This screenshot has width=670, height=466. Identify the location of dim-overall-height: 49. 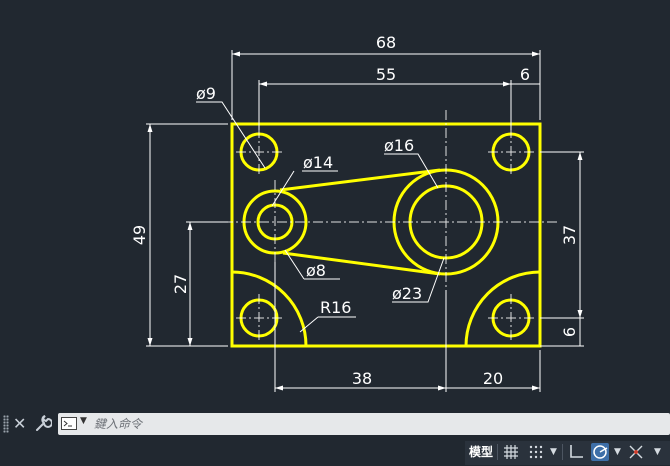
(139, 235).